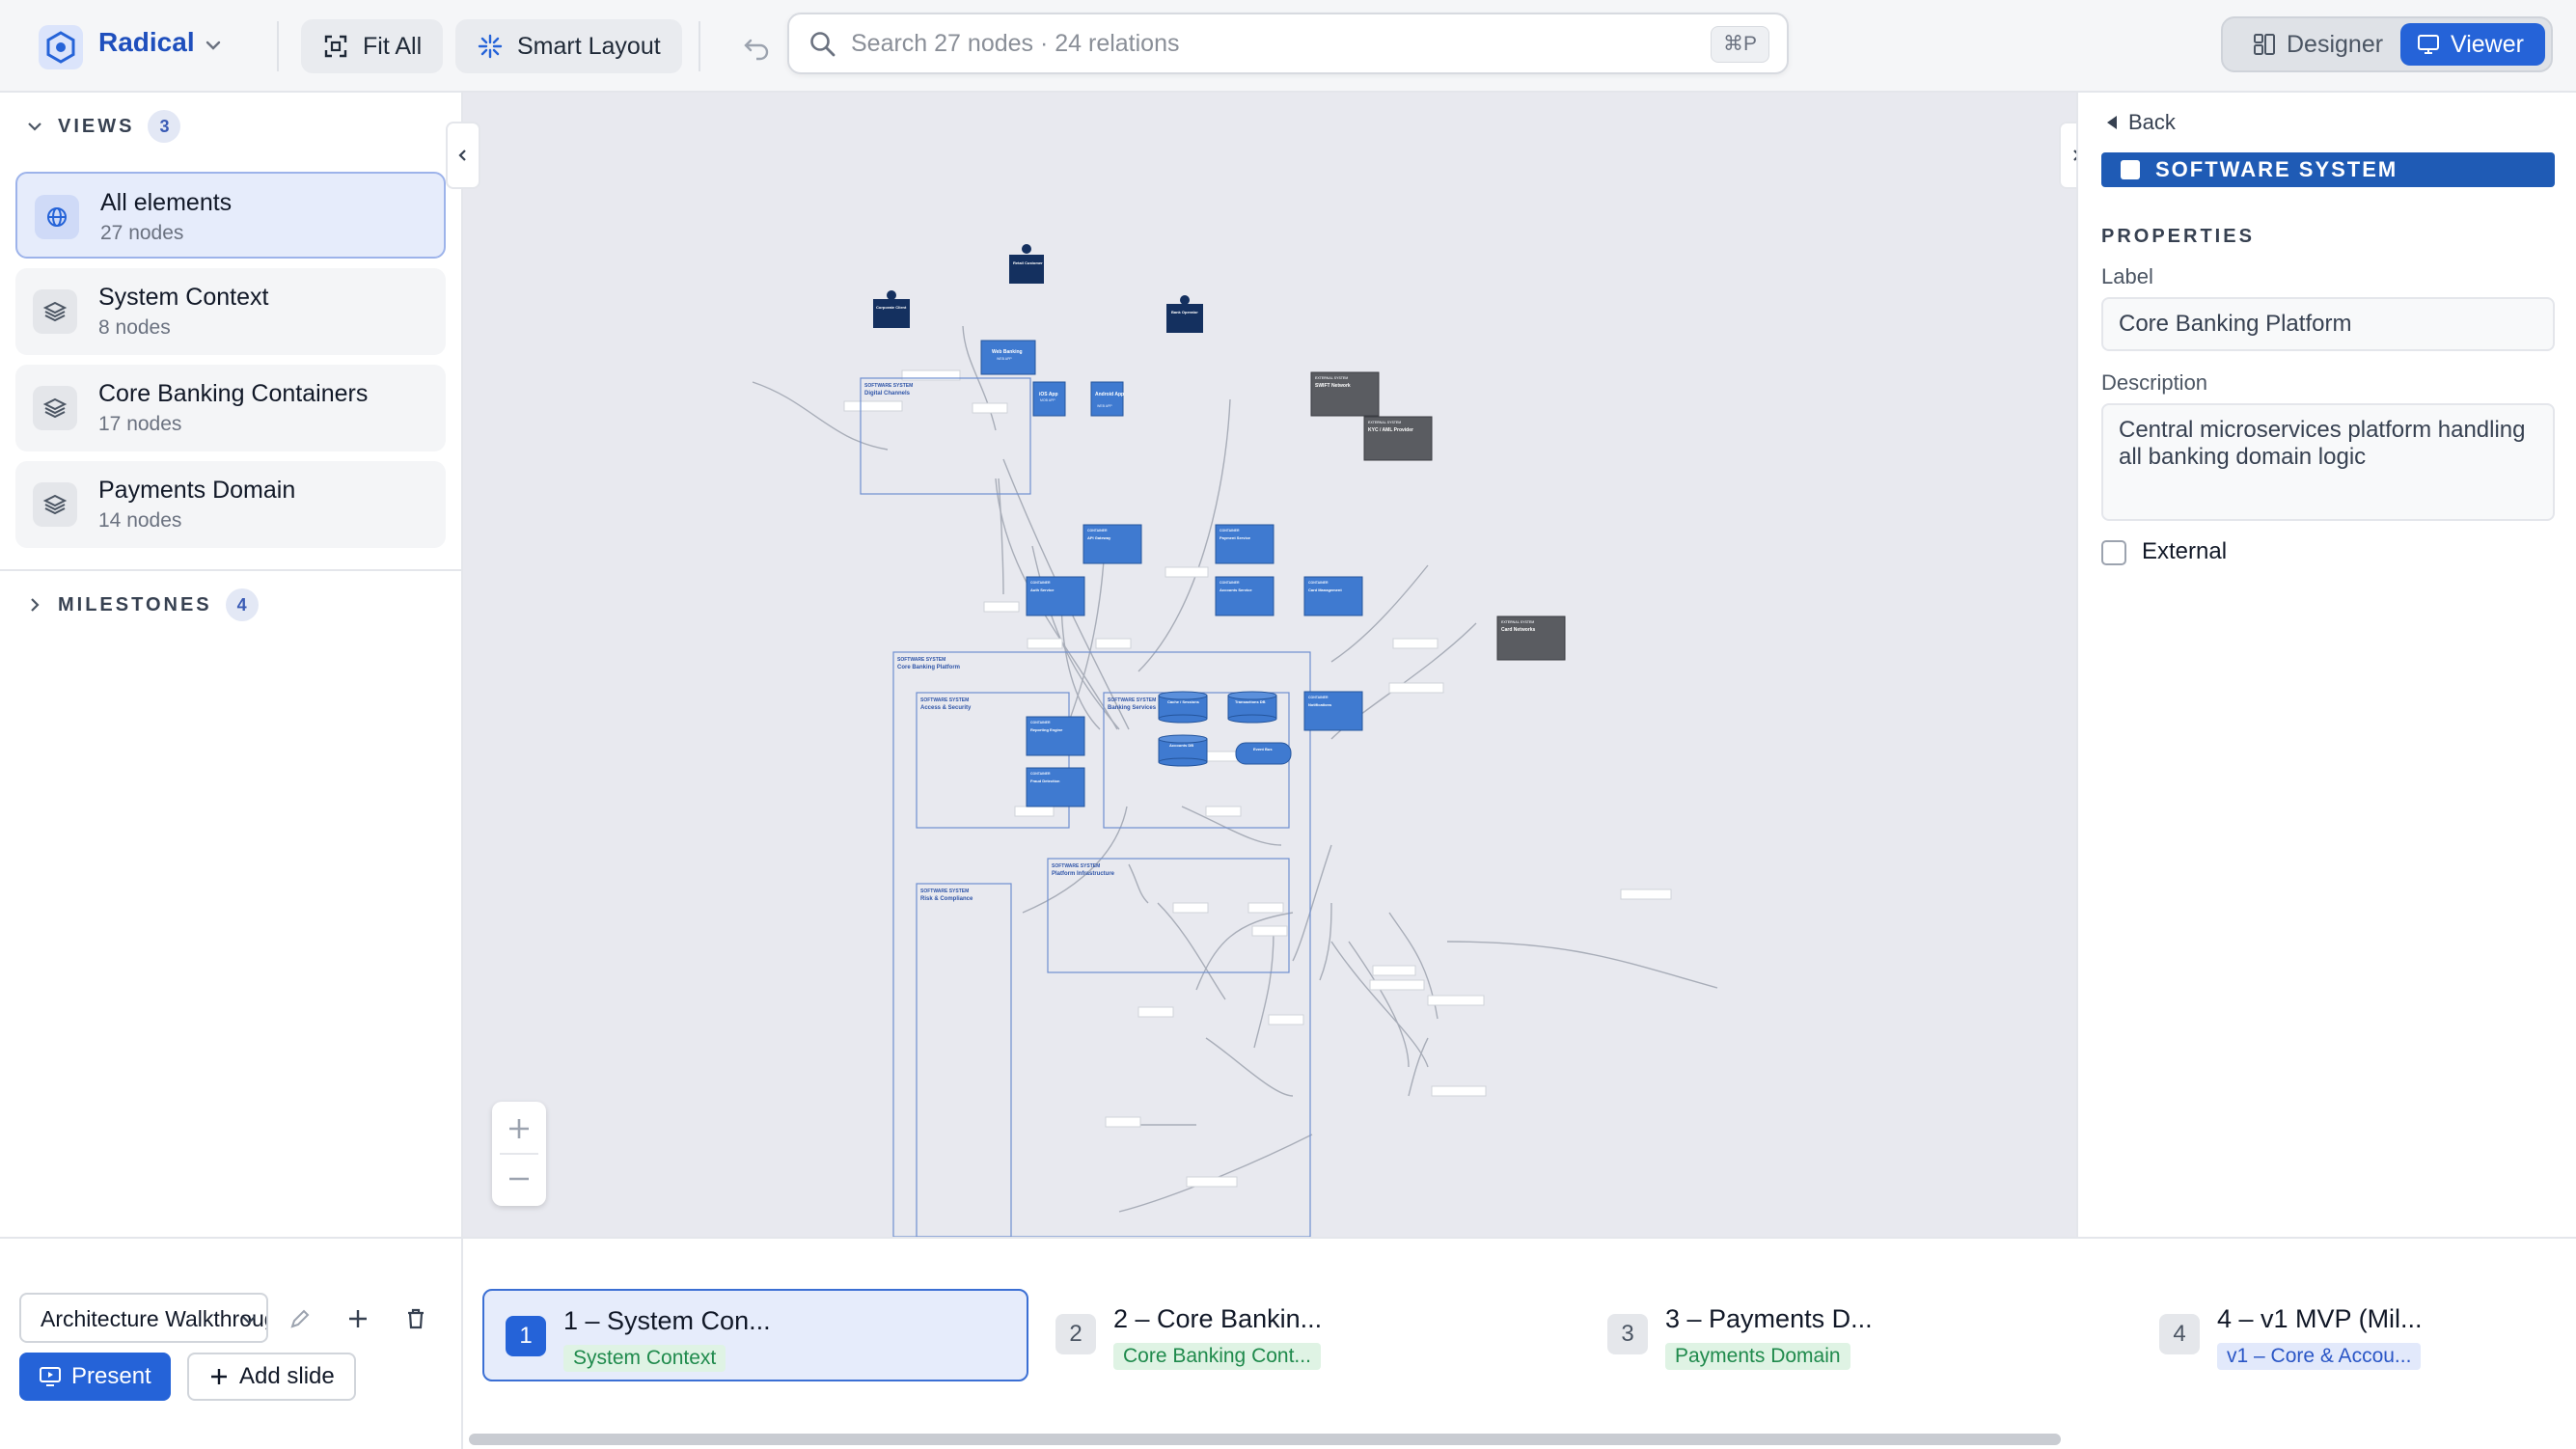  I want to click on chevron-right-icon, so click(36, 605).